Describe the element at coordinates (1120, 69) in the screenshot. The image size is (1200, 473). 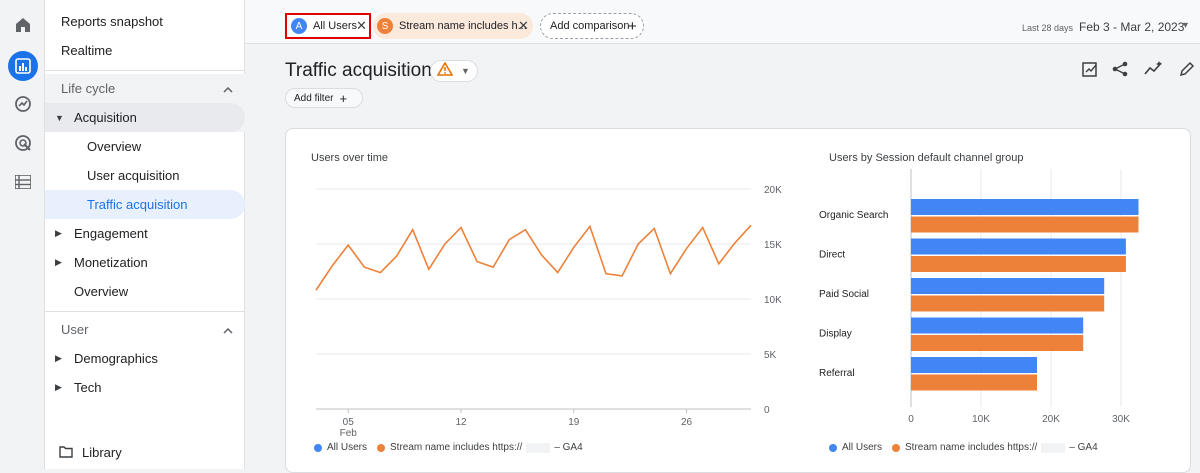
I see `share-icon` at that location.